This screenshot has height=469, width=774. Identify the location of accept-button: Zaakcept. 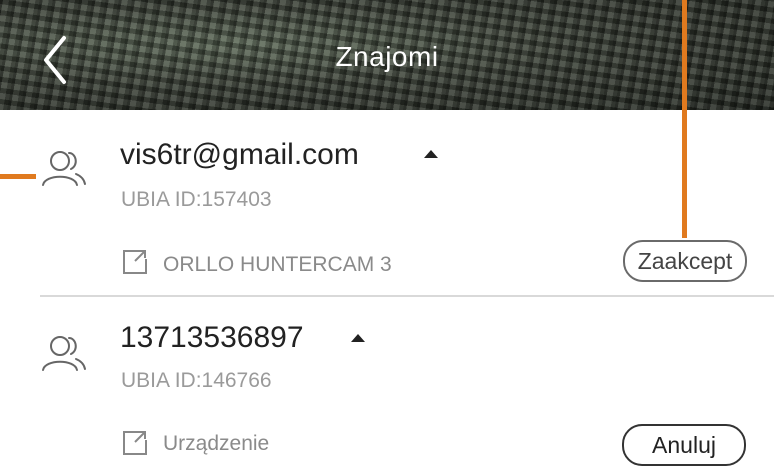
(685, 261).